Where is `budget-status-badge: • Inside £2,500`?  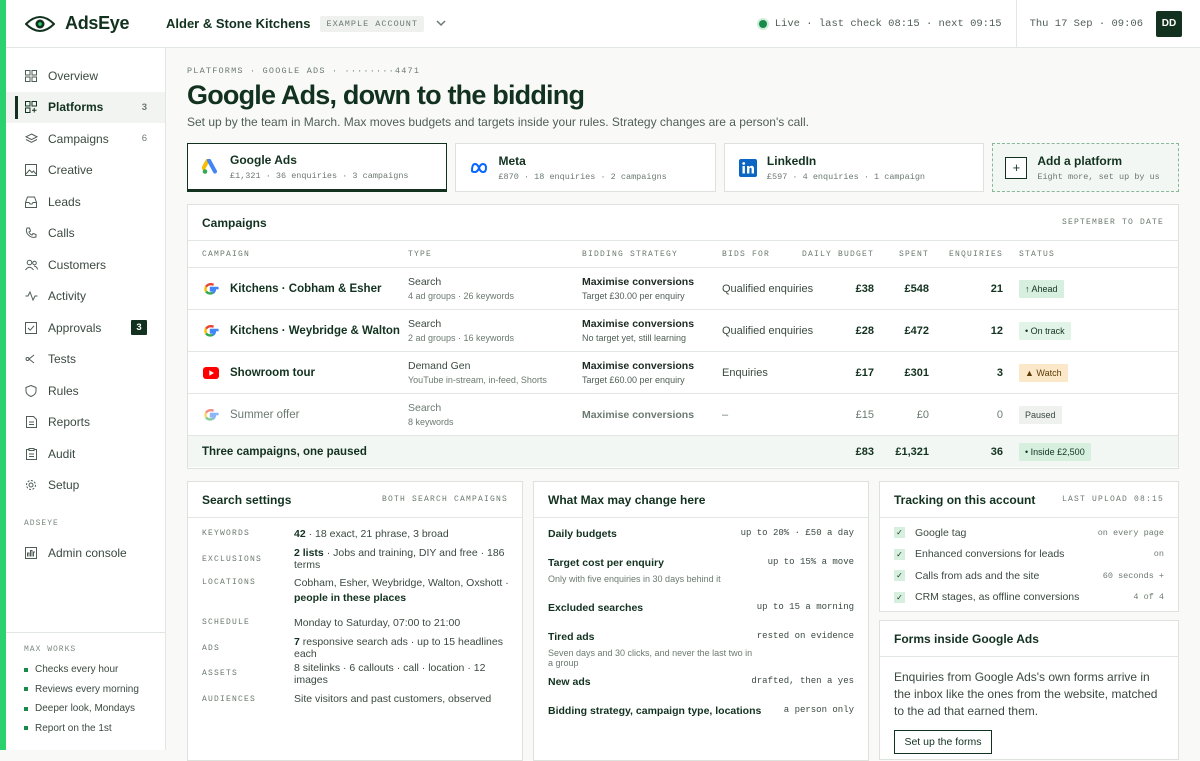
budget-status-badge: • Inside £2,500 is located at coordinates (1055, 452).